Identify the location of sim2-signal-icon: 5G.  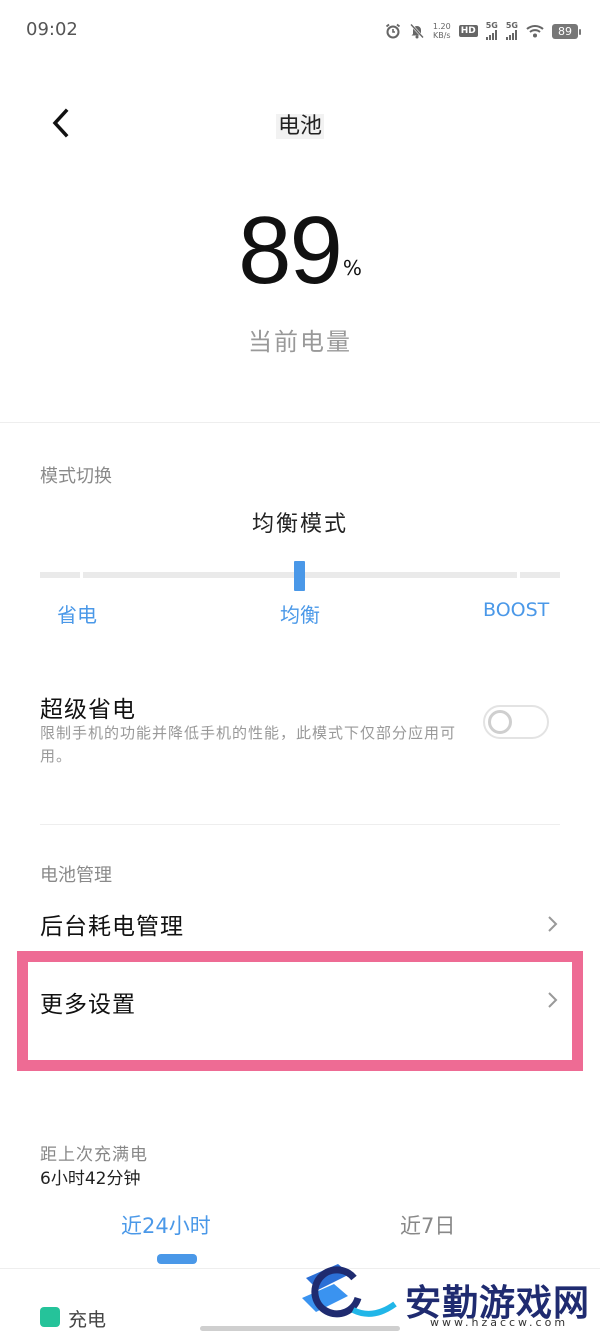
(511, 30).